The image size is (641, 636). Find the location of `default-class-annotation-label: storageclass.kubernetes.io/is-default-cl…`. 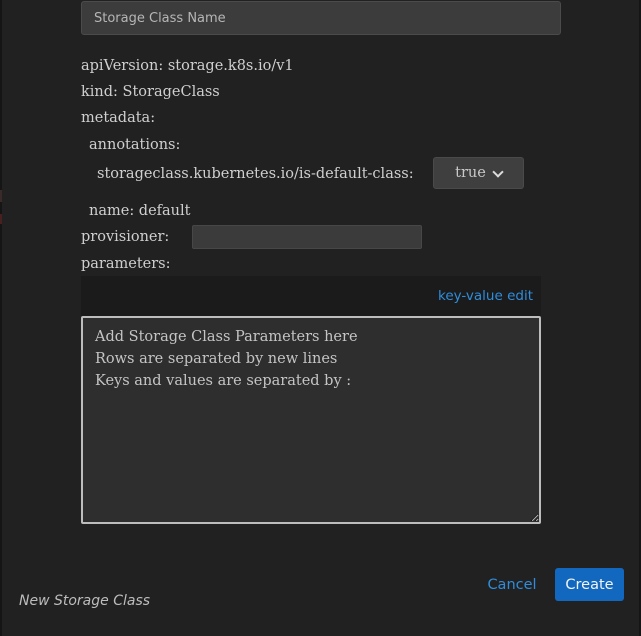

default-class-annotation-label: storageclass.kubernetes.io/is-default-cl… is located at coordinates (255, 174).